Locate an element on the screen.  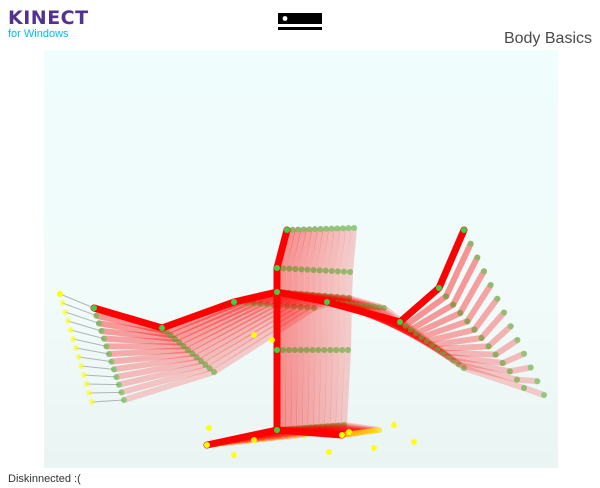
kinect-sensor-icon is located at coordinates (300, 22).